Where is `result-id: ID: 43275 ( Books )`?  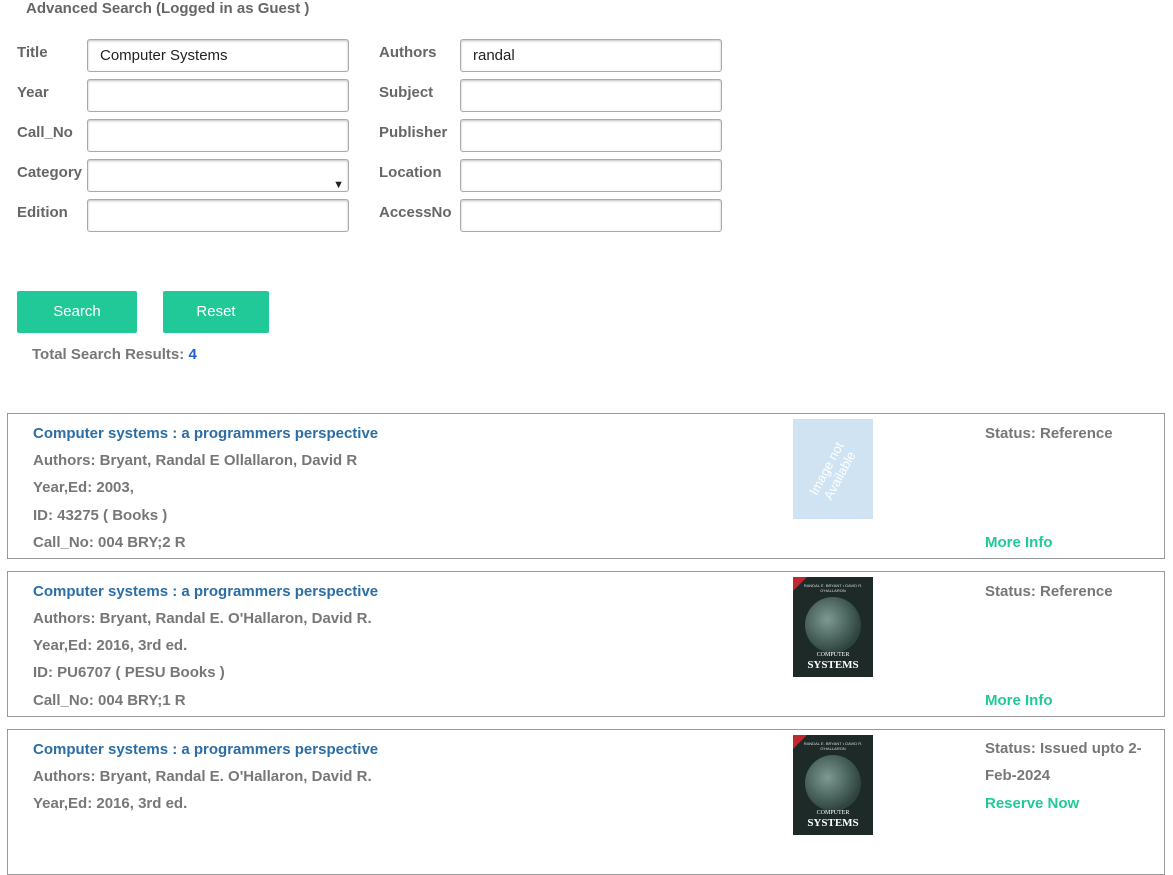
result-id: ID: 43275 ( Books ) is located at coordinates (100, 515).